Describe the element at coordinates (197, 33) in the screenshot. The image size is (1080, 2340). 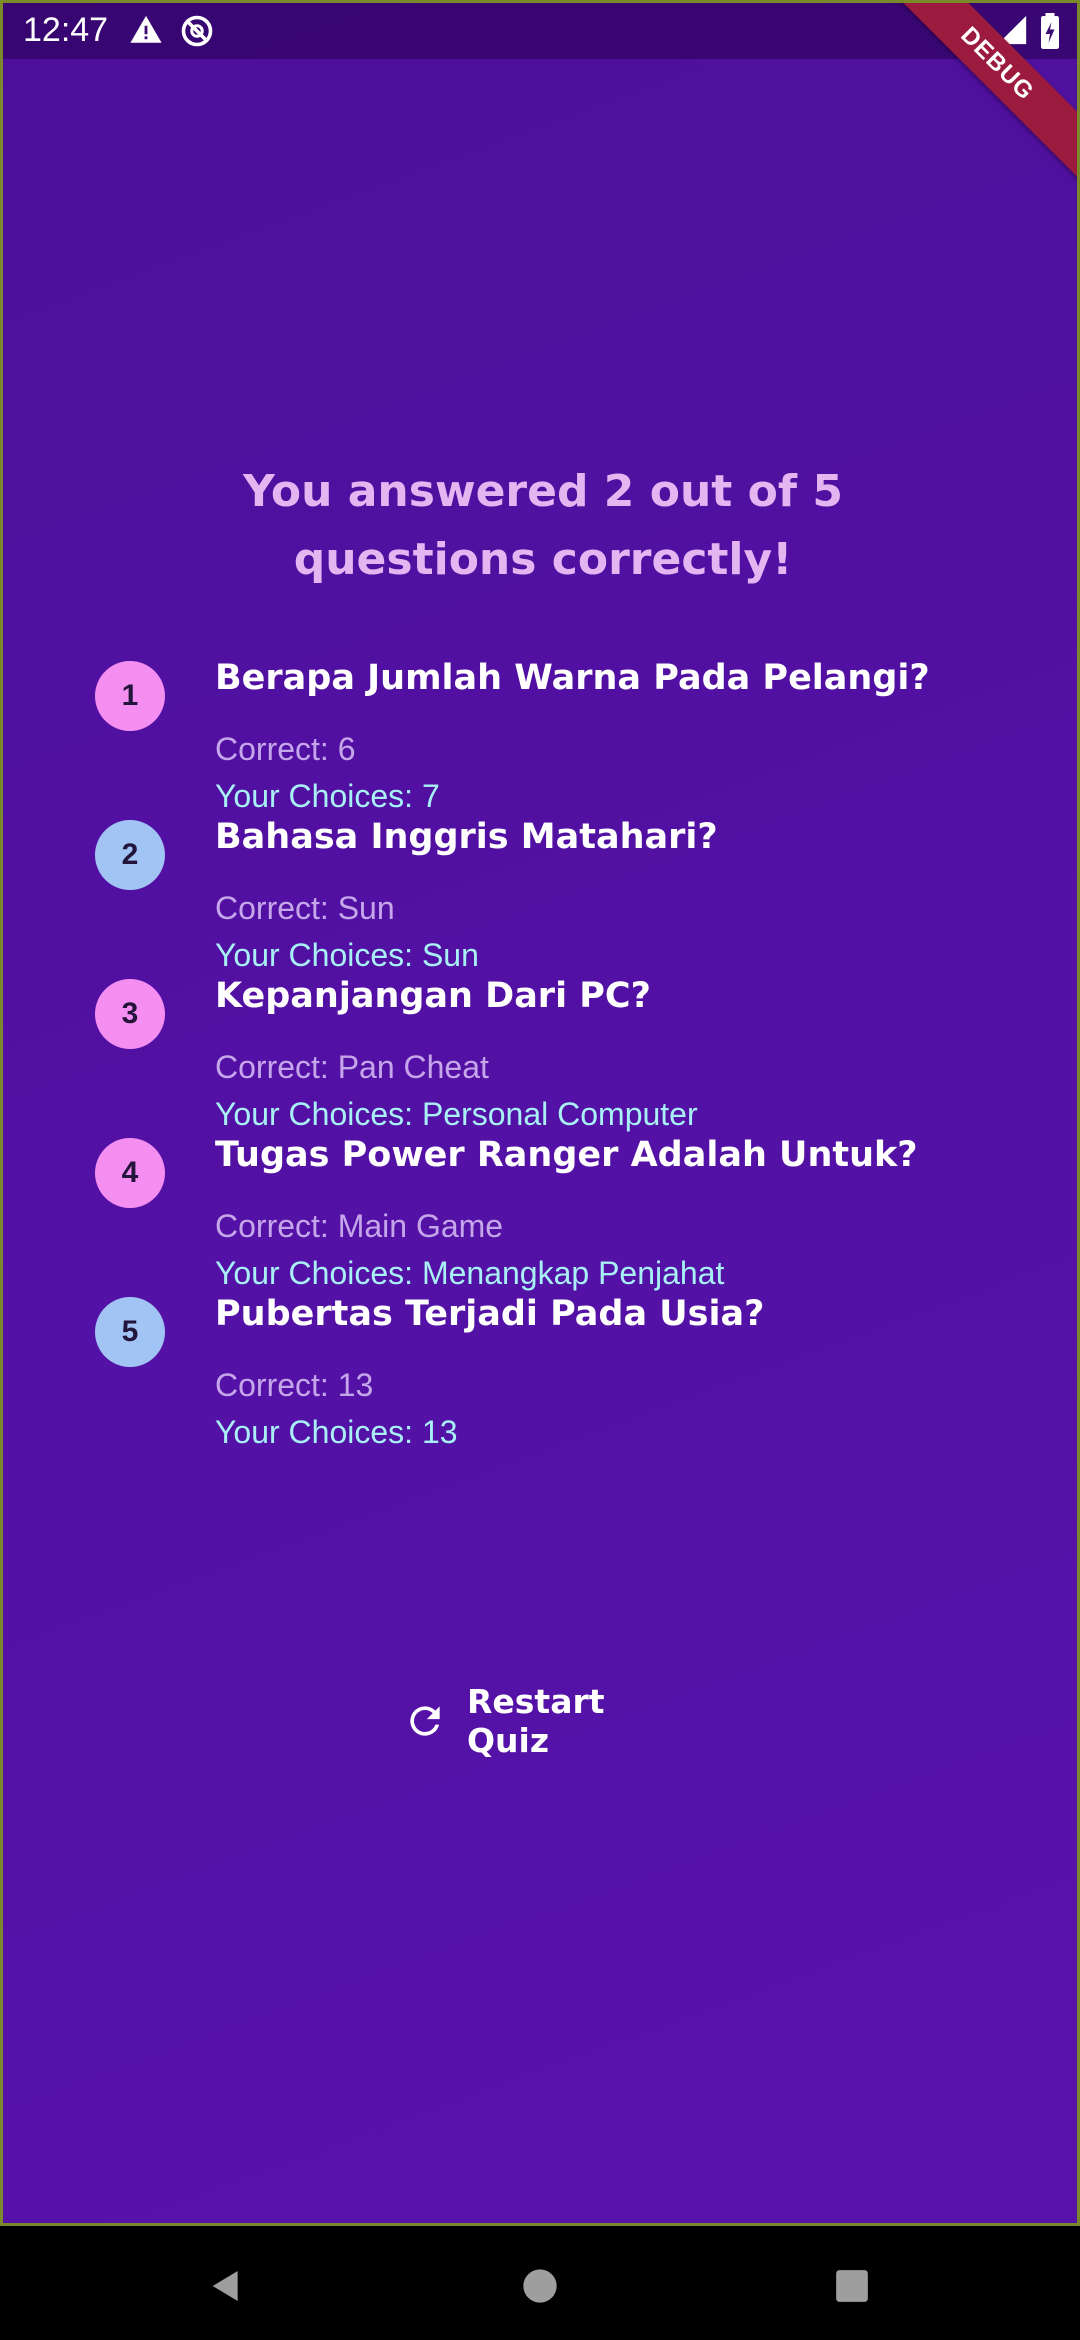
I see `no-sync-icon` at that location.